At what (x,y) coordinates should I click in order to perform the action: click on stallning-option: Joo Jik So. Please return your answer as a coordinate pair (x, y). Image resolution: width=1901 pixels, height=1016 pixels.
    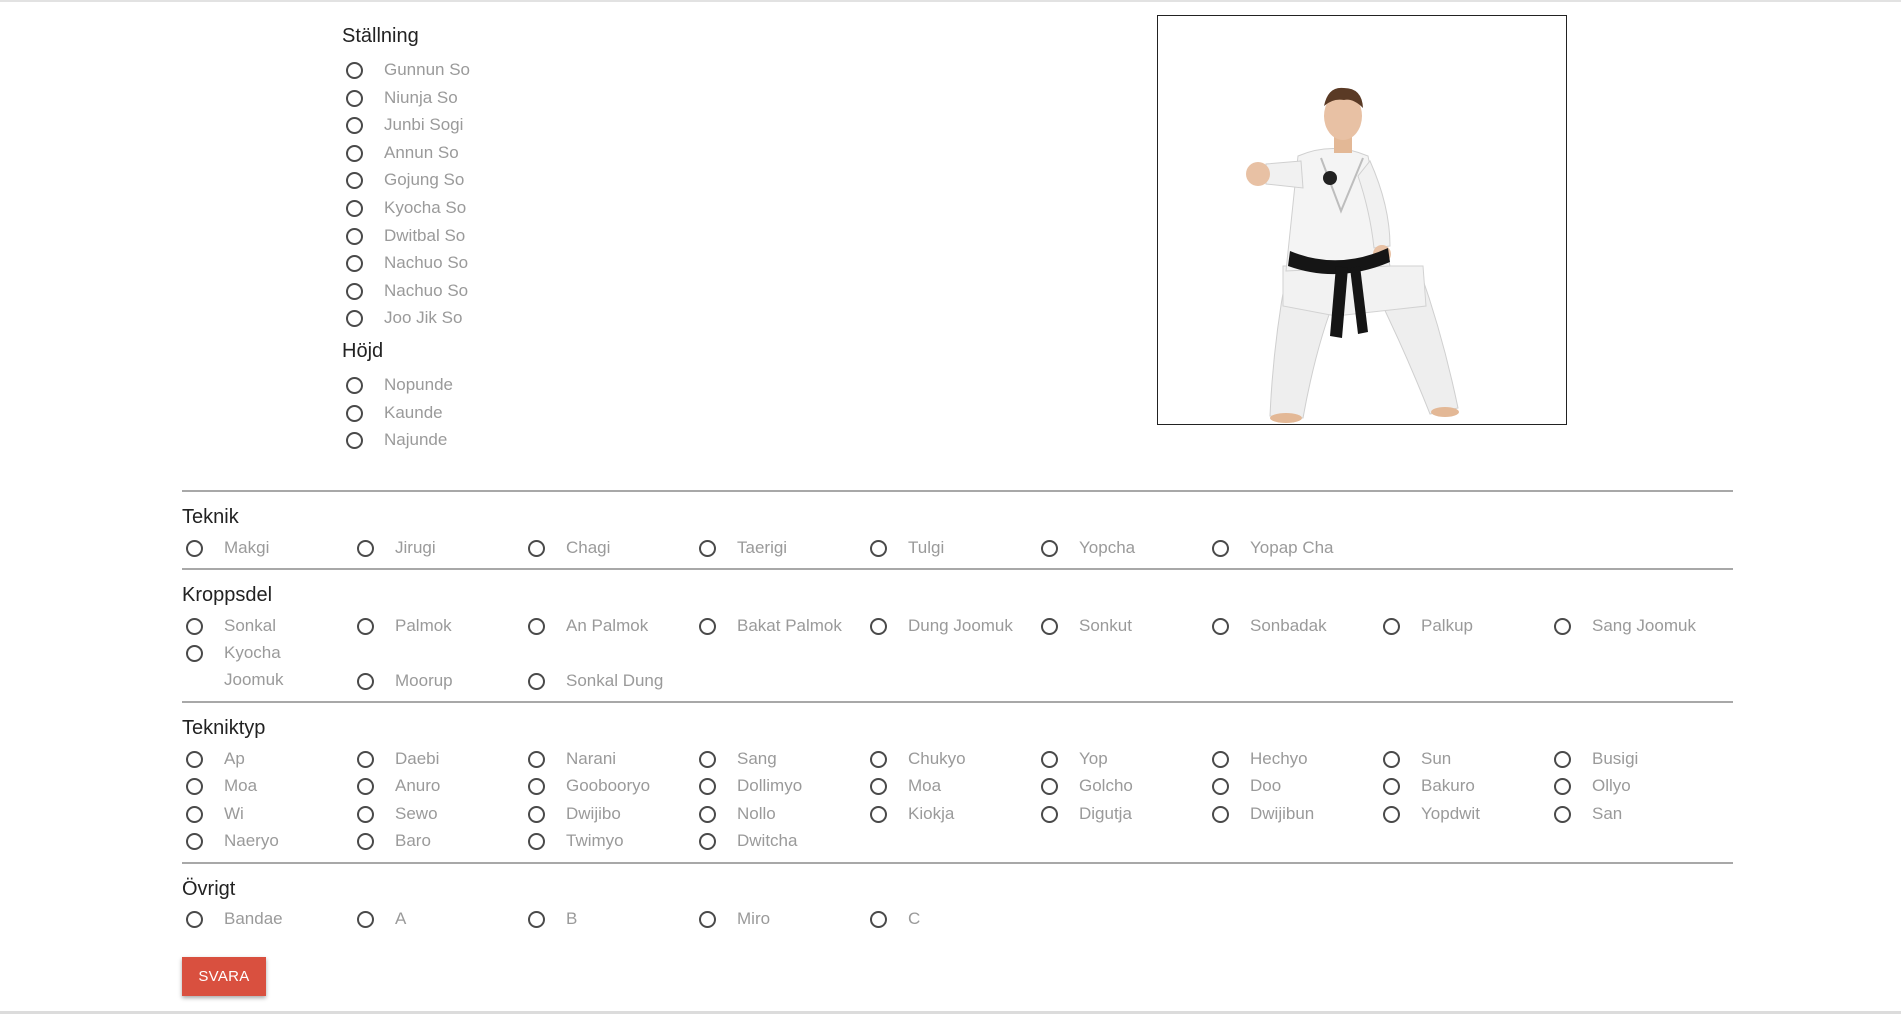
    Looking at the image, I should click on (404, 320).